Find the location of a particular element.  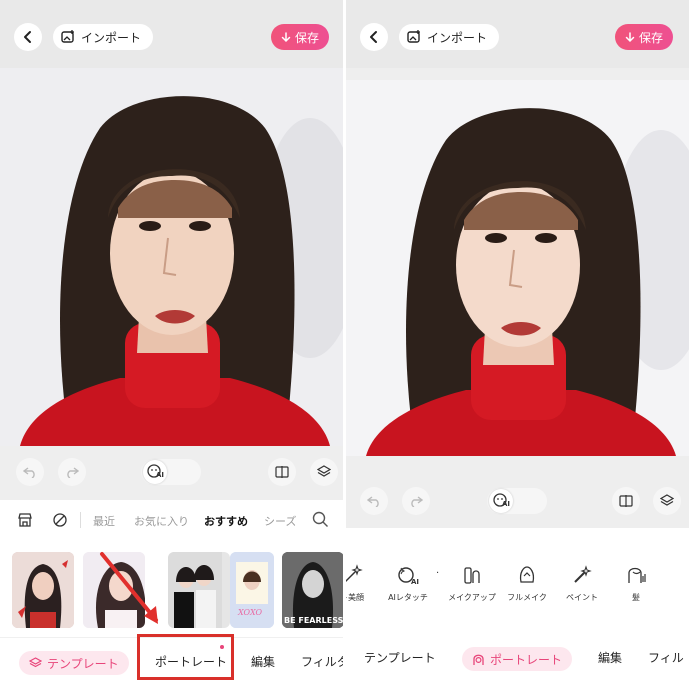

bottom-tabbar: テンプレート ポートレート 編集 フィルタ is located at coordinates (171, 660).